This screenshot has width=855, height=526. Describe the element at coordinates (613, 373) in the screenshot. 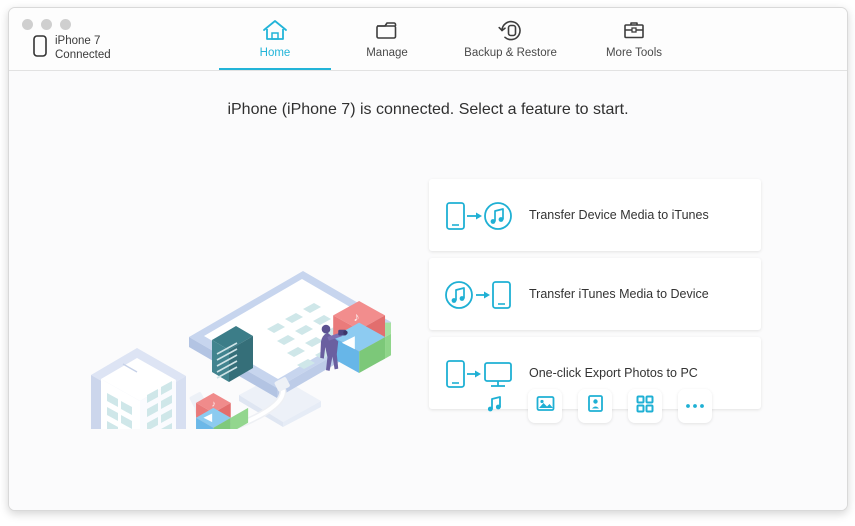

I see `feature-card-label: One-click Export Photos to PC` at that location.